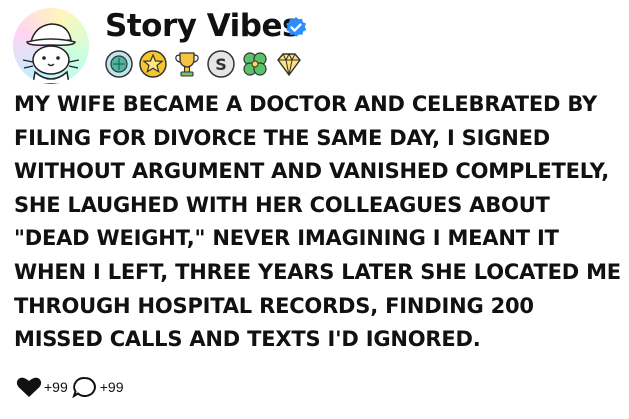 This screenshot has width=629, height=419. Describe the element at coordinates (51, 53) in the screenshot. I see `cat-with-hat-illustration` at that location.